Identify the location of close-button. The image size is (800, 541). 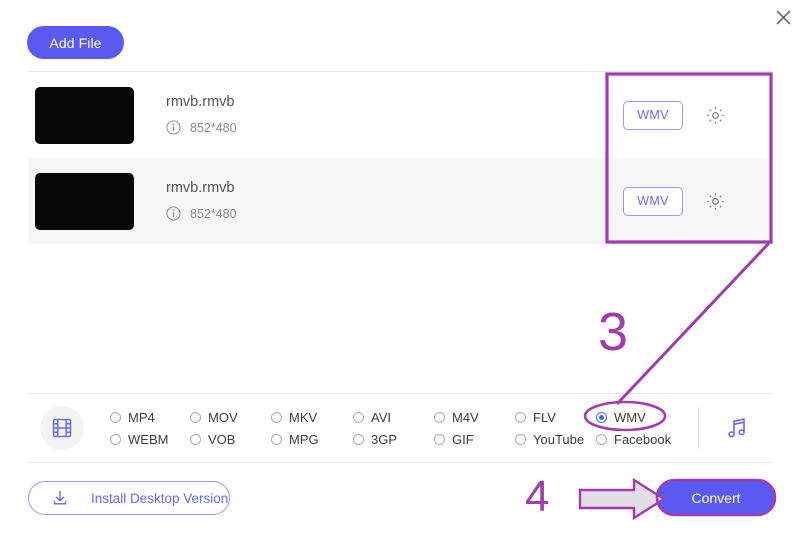
(783, 17).